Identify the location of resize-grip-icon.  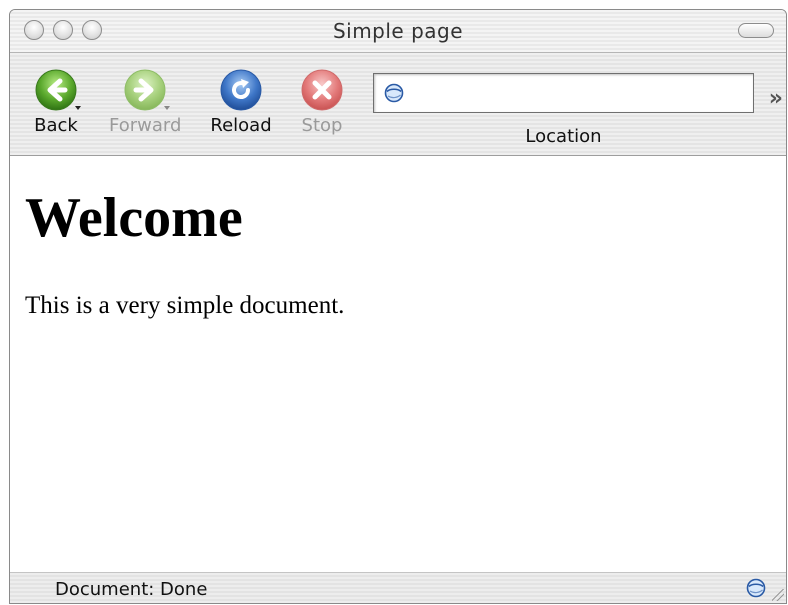
(778, 595).